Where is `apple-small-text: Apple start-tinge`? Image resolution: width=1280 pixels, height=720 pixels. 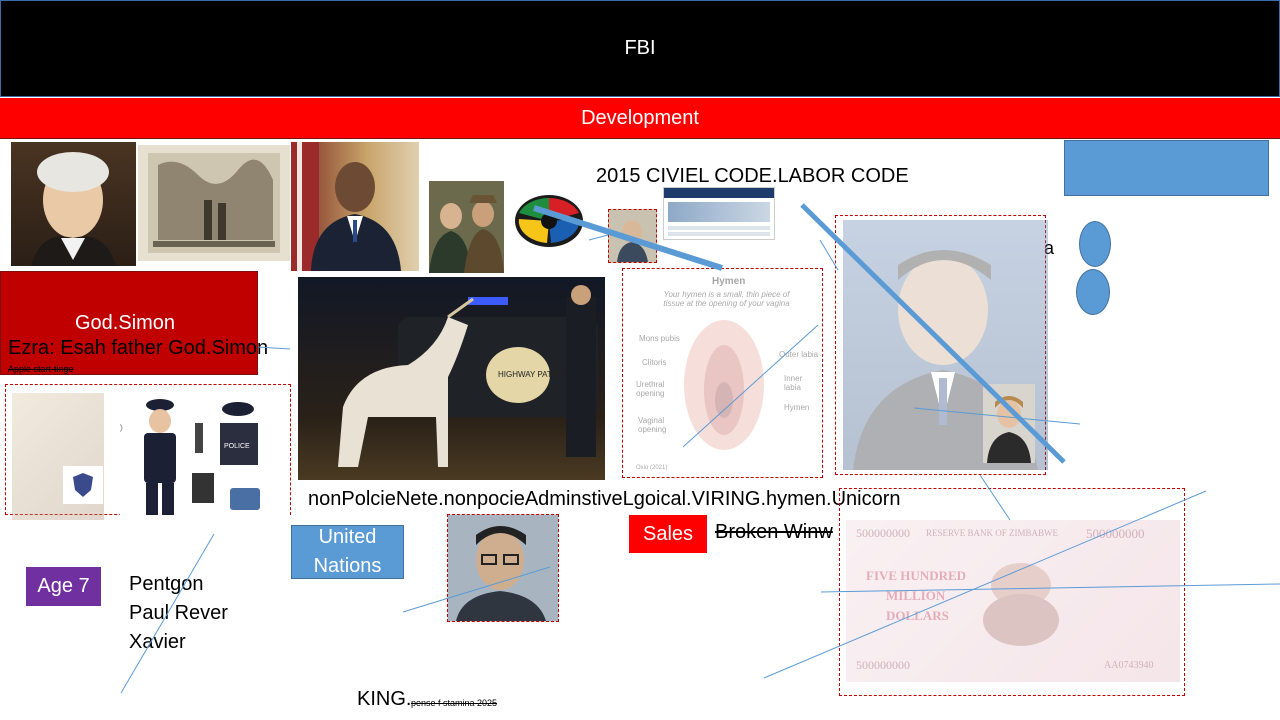
apple-small-text: Apple start-tinge is located at coordinates (41, 369).